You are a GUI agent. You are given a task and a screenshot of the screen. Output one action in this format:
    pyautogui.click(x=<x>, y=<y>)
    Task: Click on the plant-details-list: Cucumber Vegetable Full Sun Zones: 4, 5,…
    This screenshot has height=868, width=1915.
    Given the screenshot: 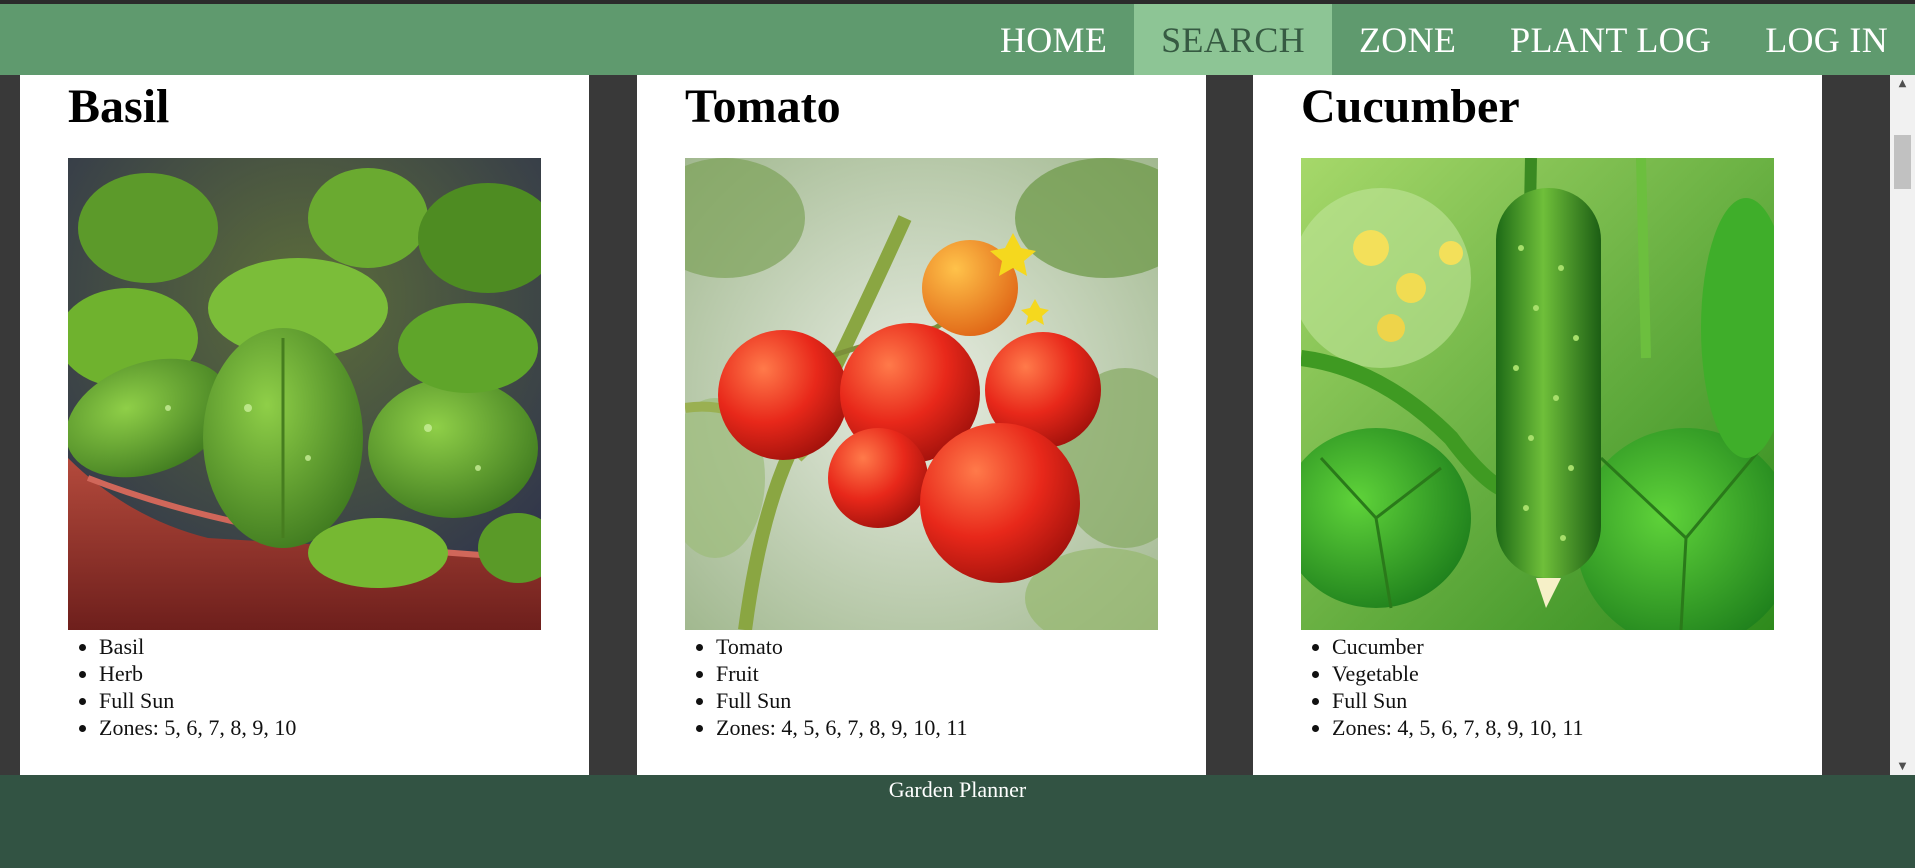 What is the action you would take?
    pyautogui.click(x=1442, y=687)
    